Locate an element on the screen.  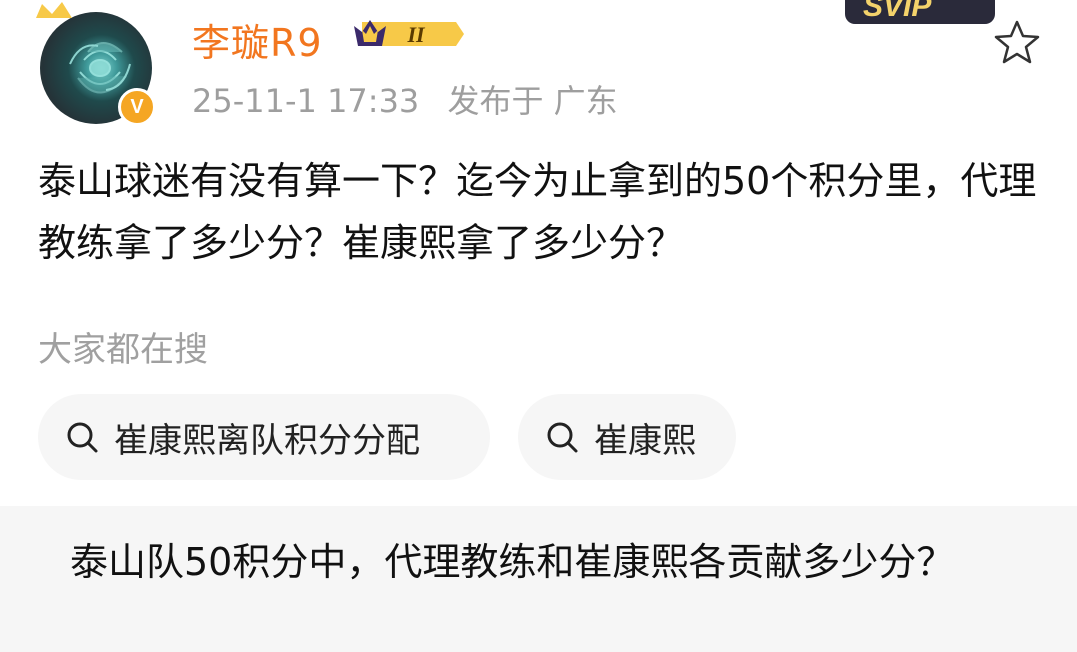
trending-search-label: 大家都在搜 is located at coordinates (123, 350).